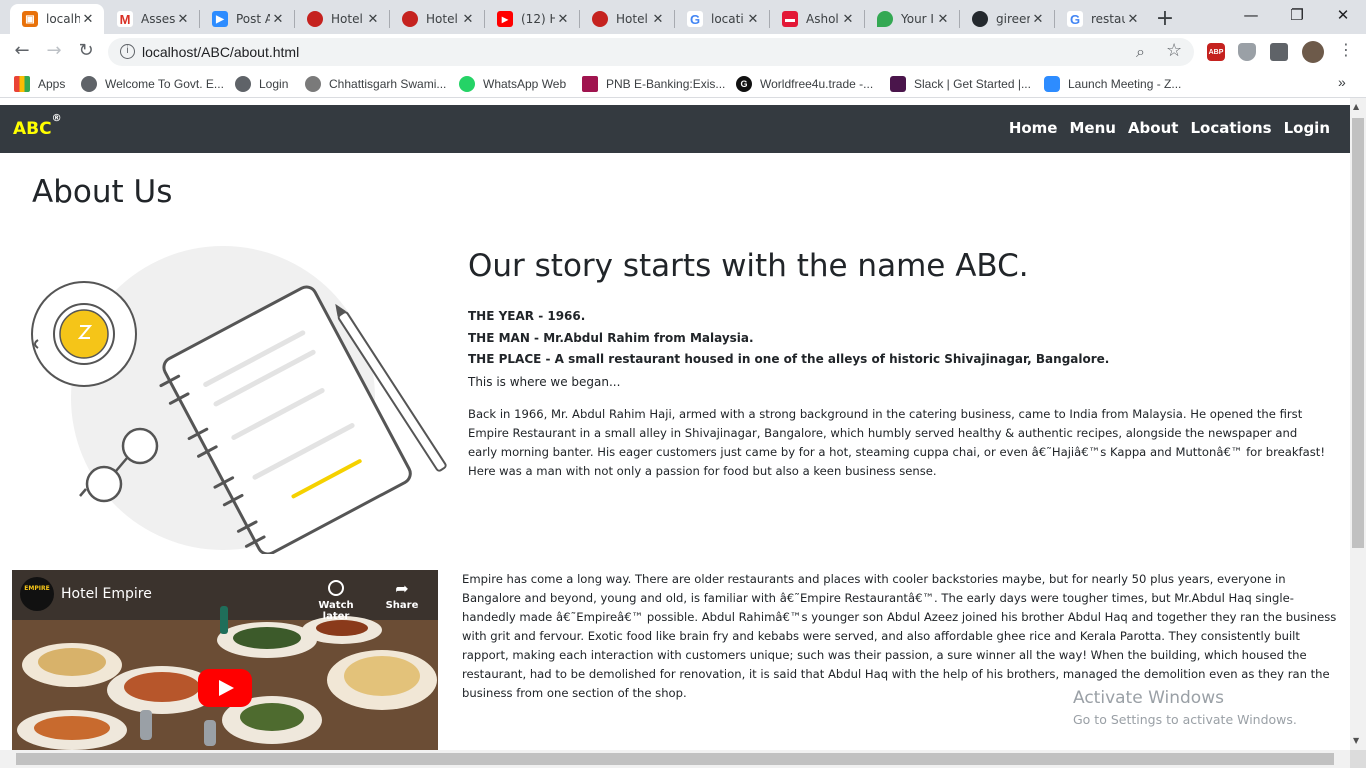  Describe the element at coordinates (722, 19) in the screenshot. I see `tab-7: G locati ✕` at that location.